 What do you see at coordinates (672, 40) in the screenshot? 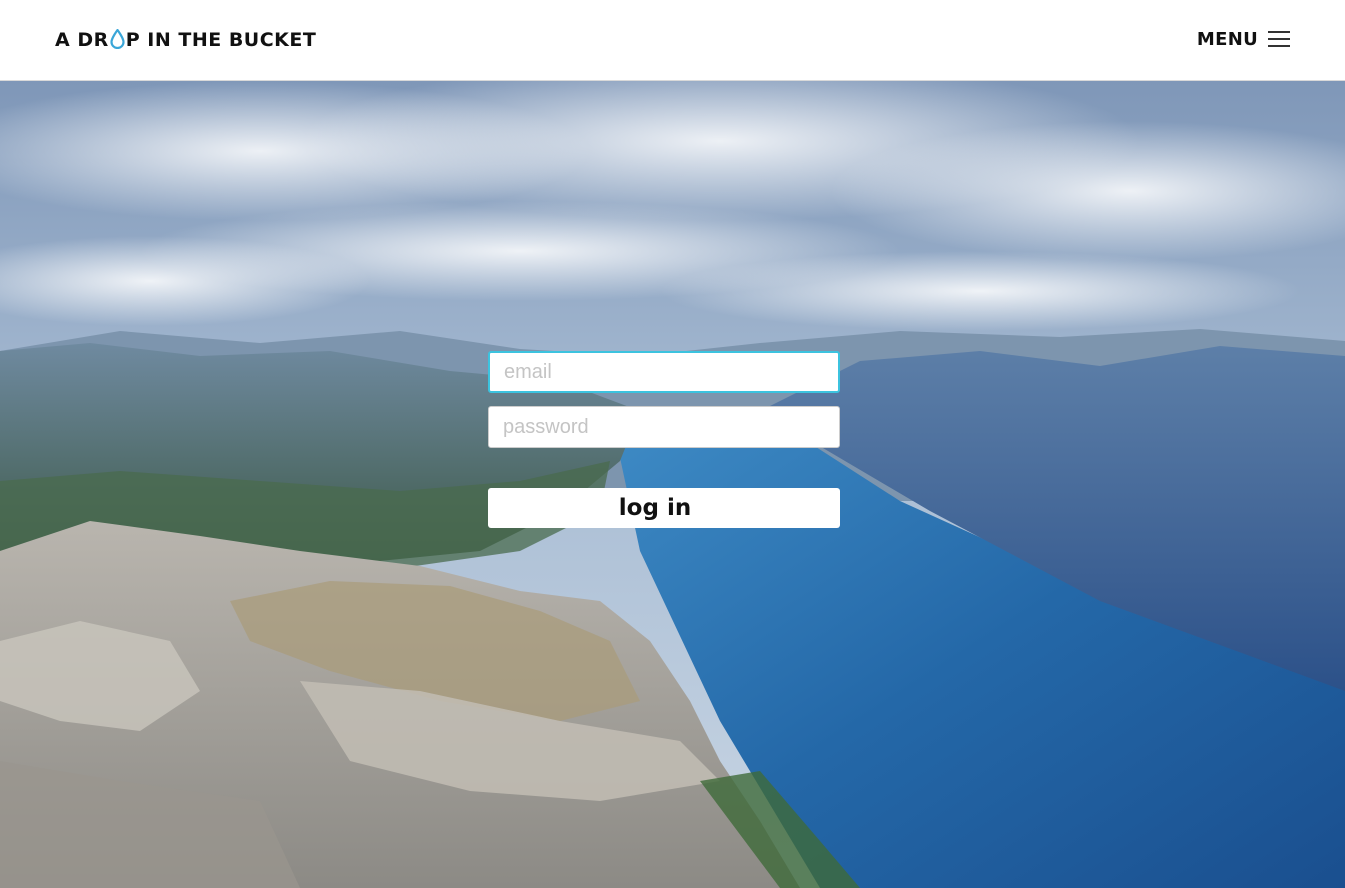
I see `site-header: A DR P IN THE BUCKET MENU` at bounding box center [672, 40].